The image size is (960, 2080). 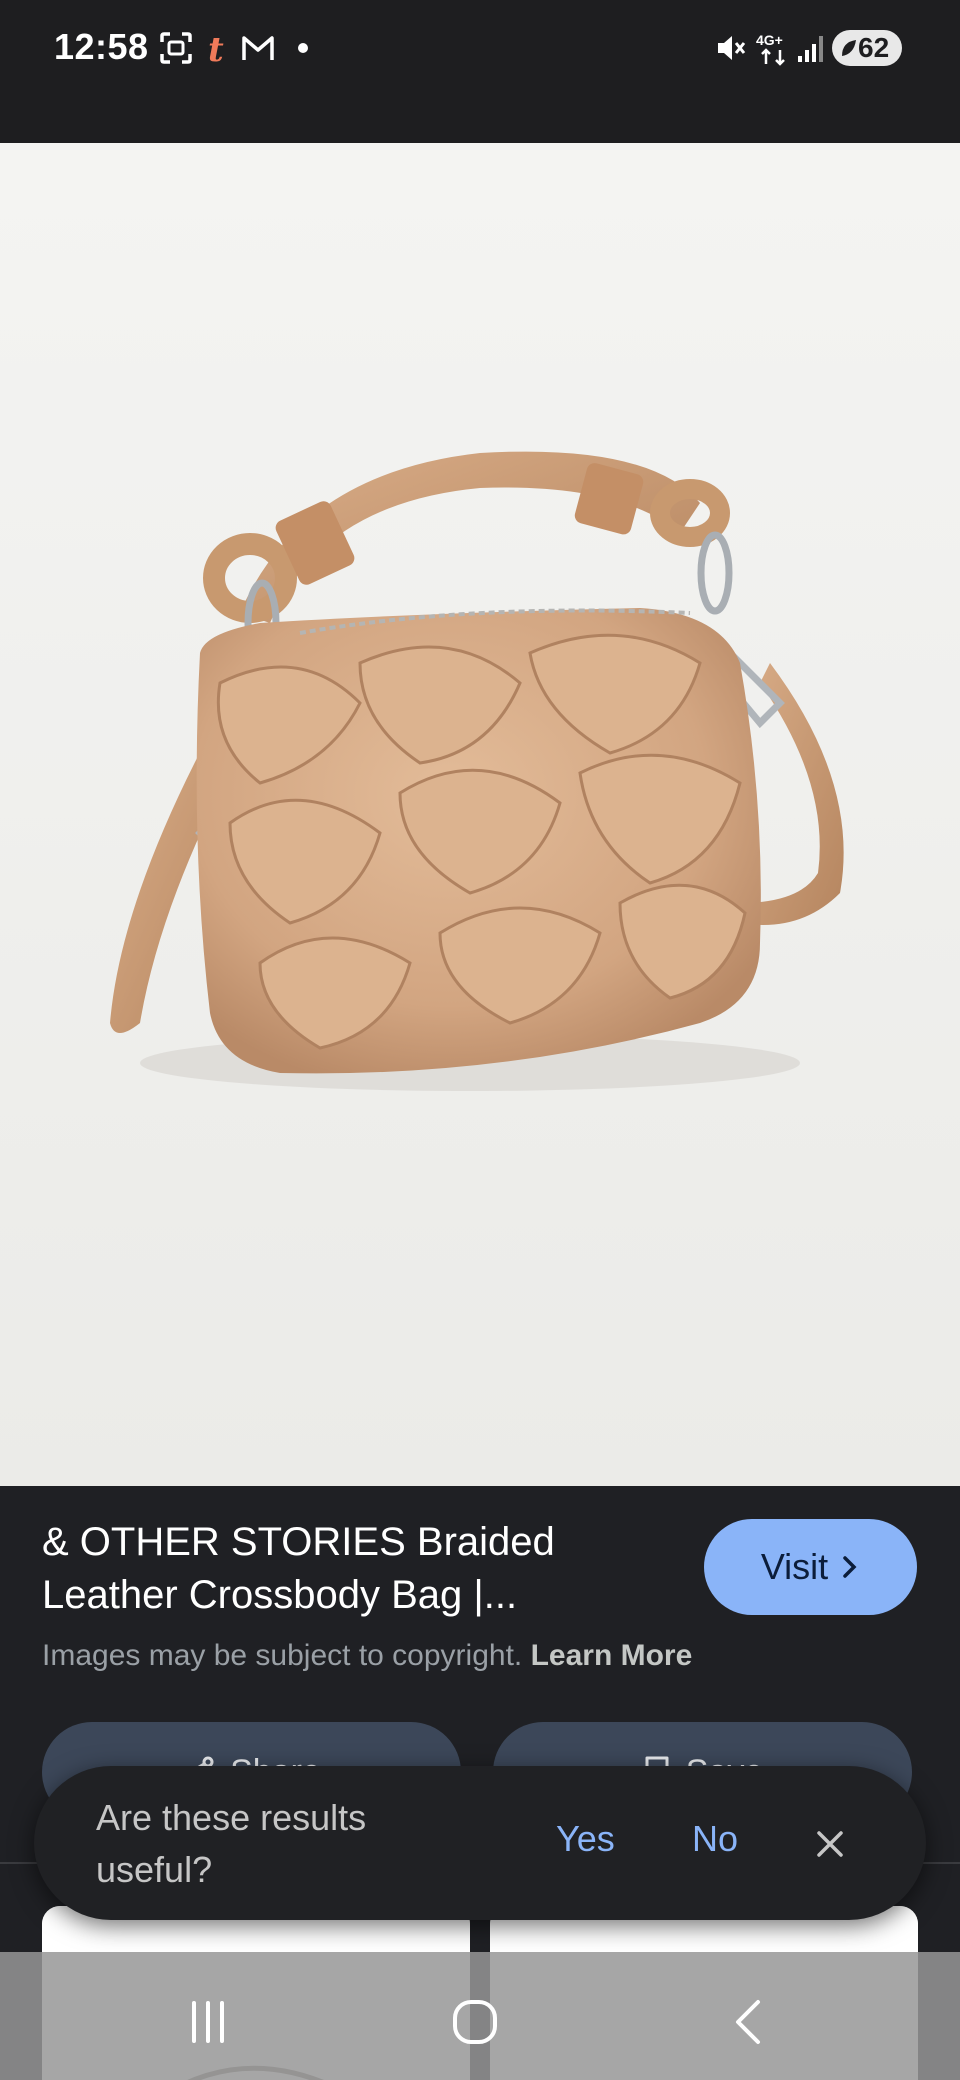 I want to click on visit-button: Visit, so click(x=810, y=1567).